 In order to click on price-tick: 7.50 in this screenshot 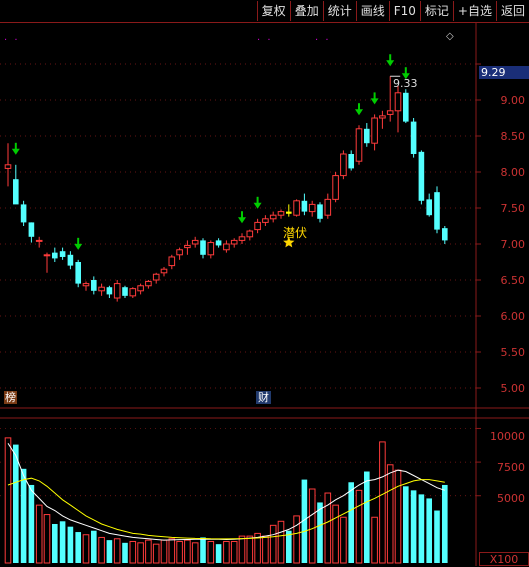, I will do `click(513, 208)`.